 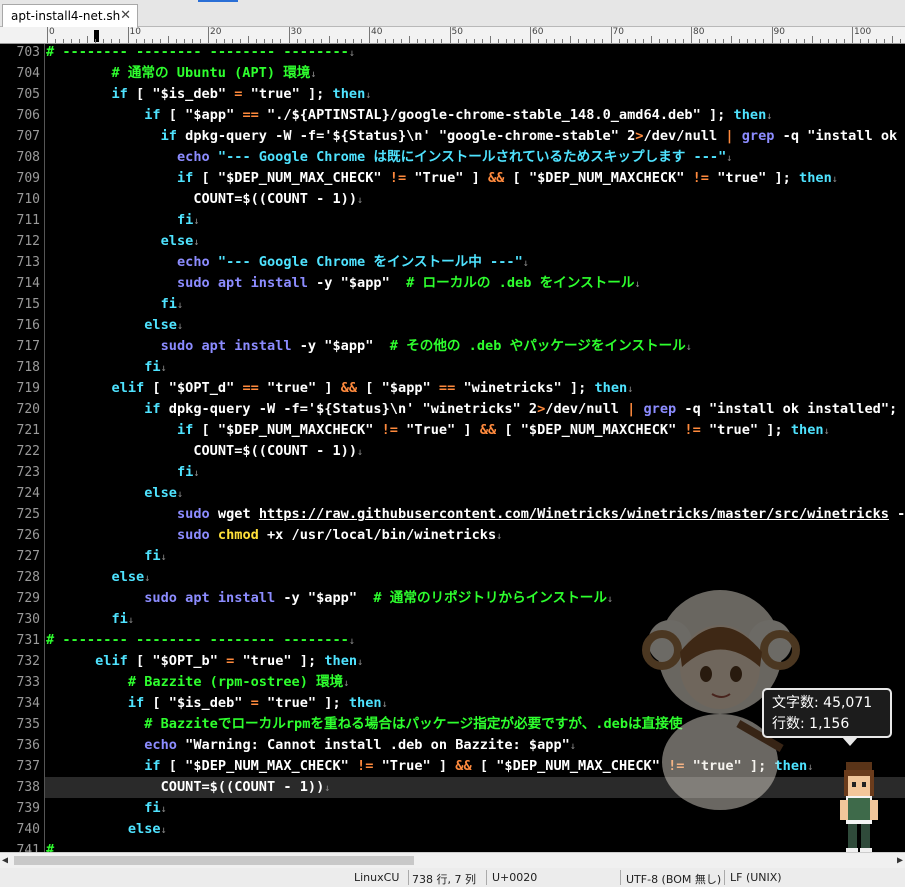 What do you see at coordinates (448, 878) in the screenshot?
I see `status-position: 738 行, 7 列` at bounding box center [448, 878].